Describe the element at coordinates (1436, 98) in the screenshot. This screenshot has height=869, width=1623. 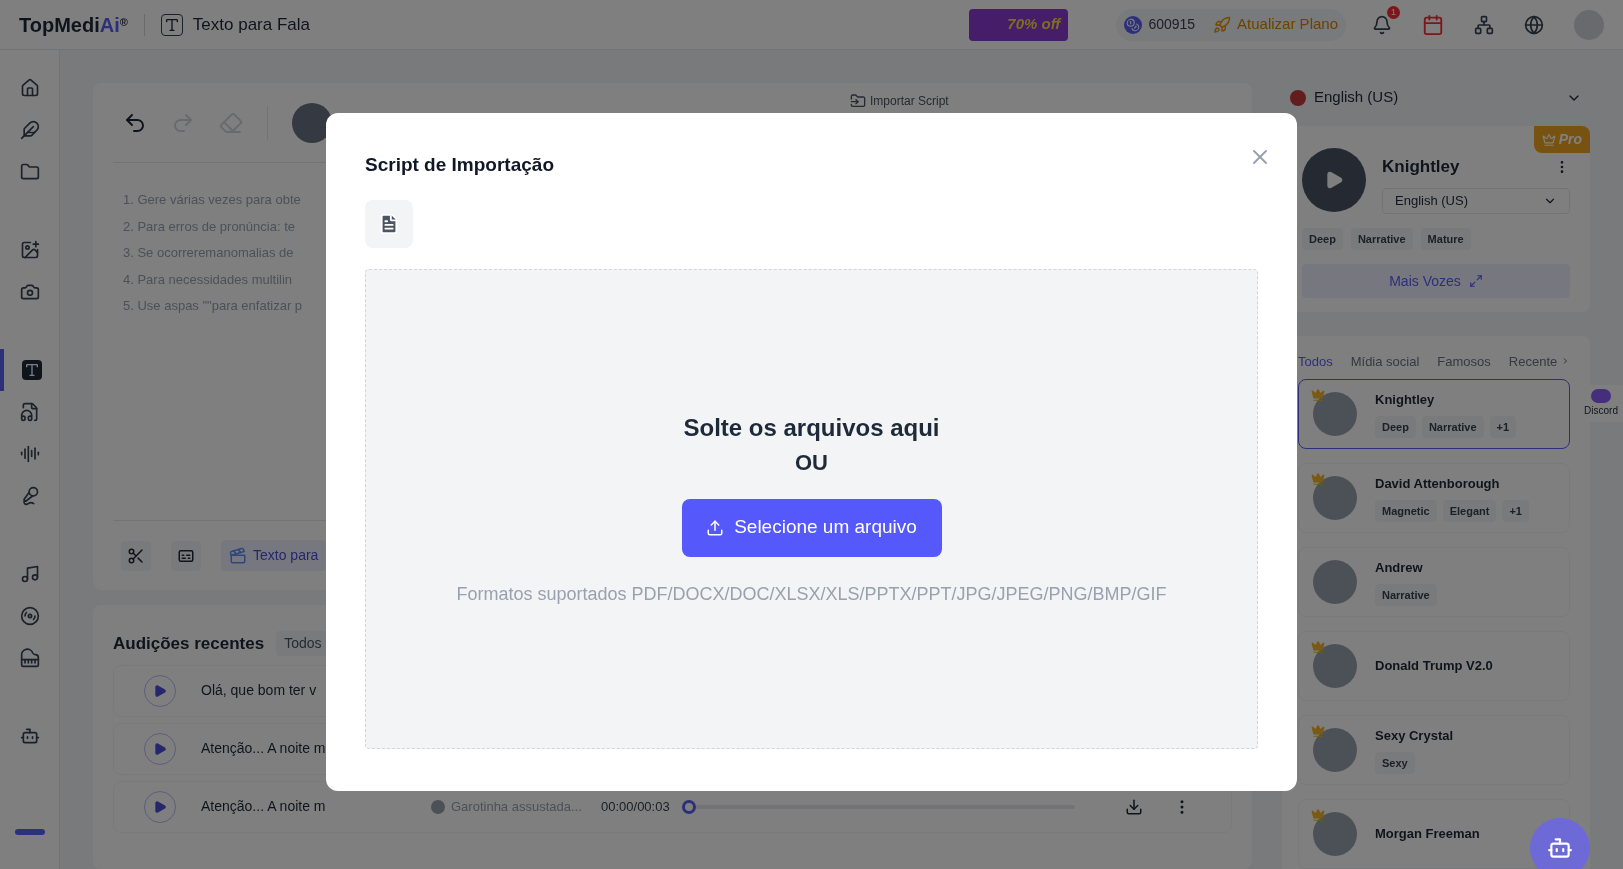
I see `language-select: English (US)` at that location.